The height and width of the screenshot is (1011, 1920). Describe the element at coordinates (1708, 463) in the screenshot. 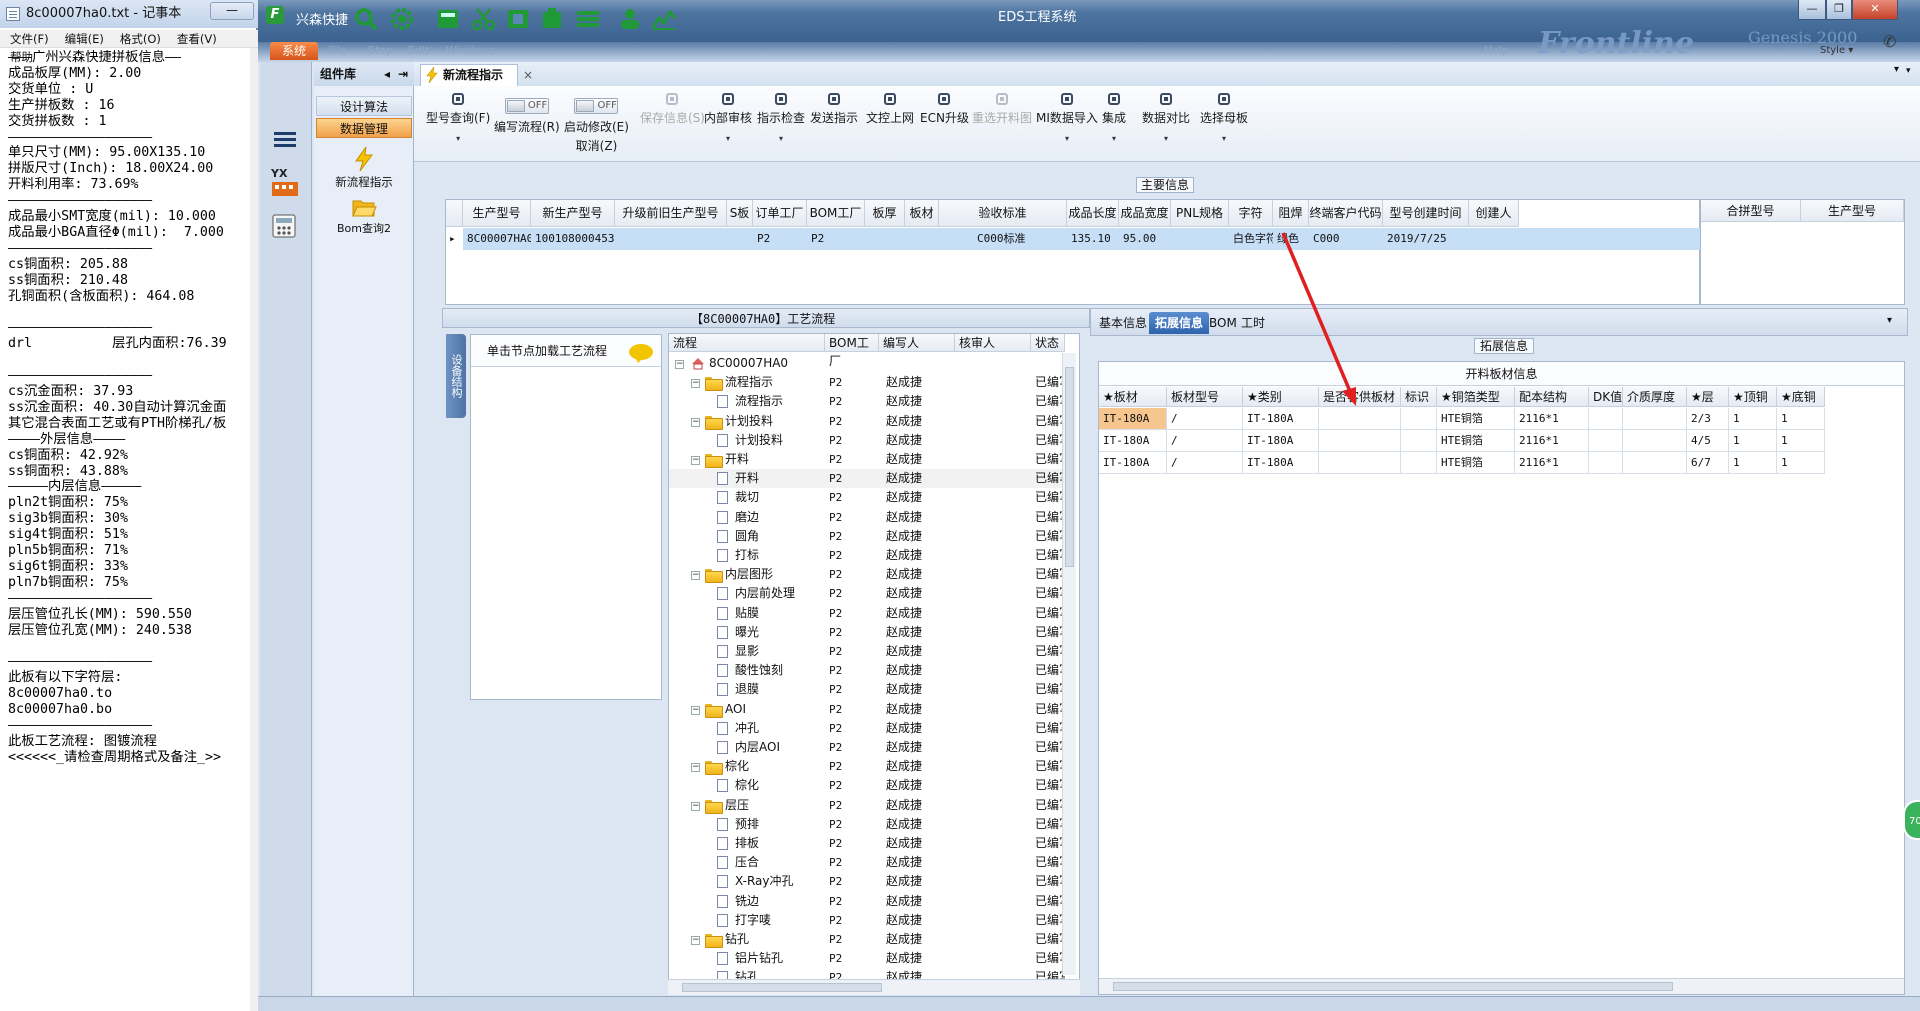

I see `material-cell: 6/7` at that location.